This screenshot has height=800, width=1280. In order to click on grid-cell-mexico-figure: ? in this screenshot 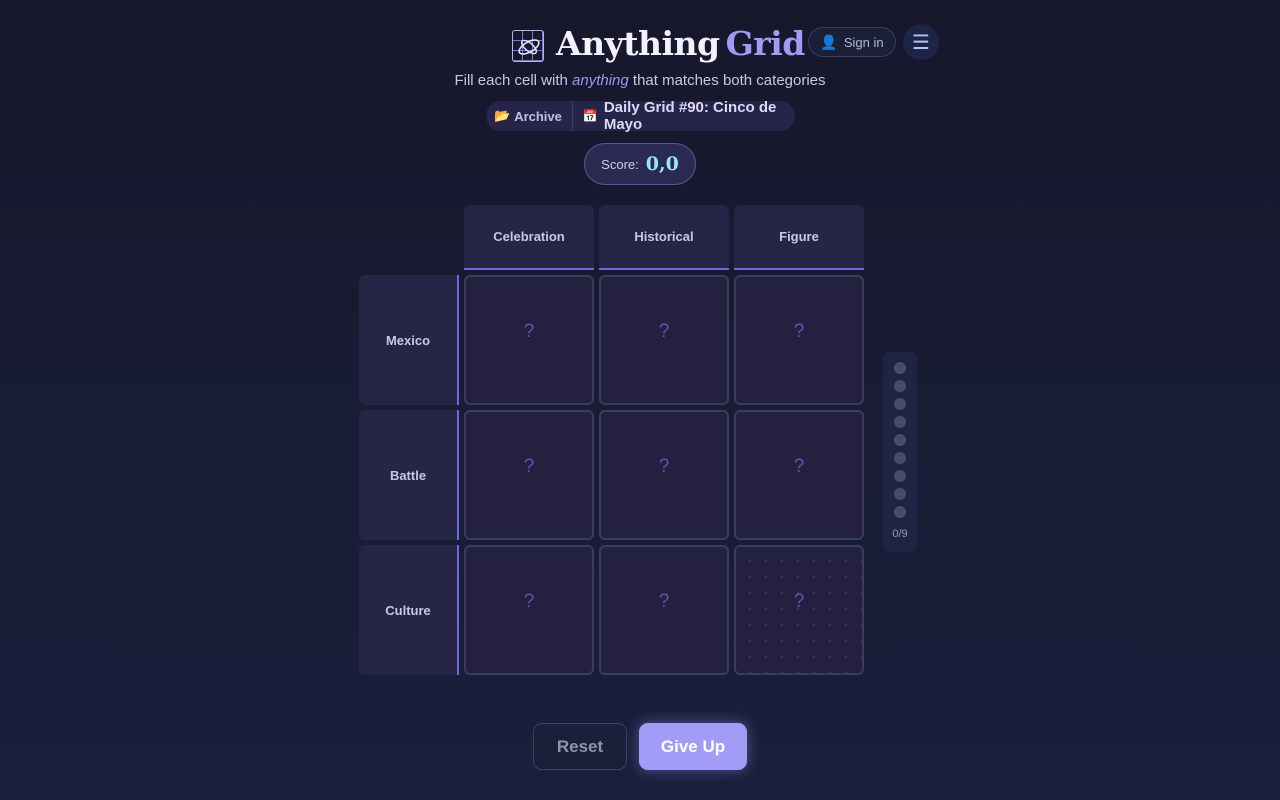, I will do `click(799, 340)`.